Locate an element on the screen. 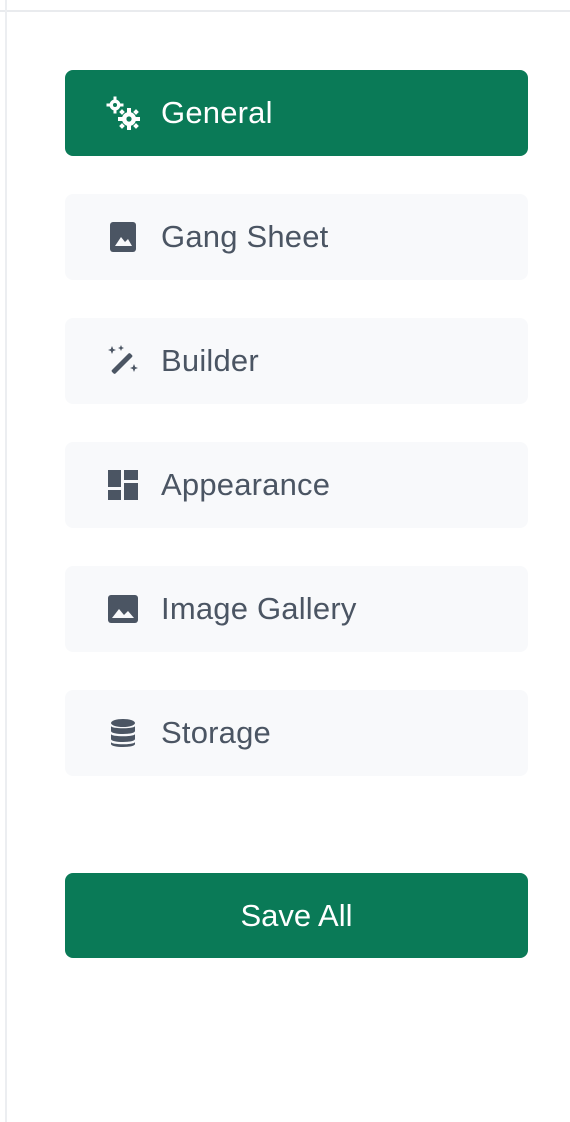 Image resolution: width=570 pixels, height=1122 pixels. nav-item-storage: Storage is located at coordinates (296, 733).